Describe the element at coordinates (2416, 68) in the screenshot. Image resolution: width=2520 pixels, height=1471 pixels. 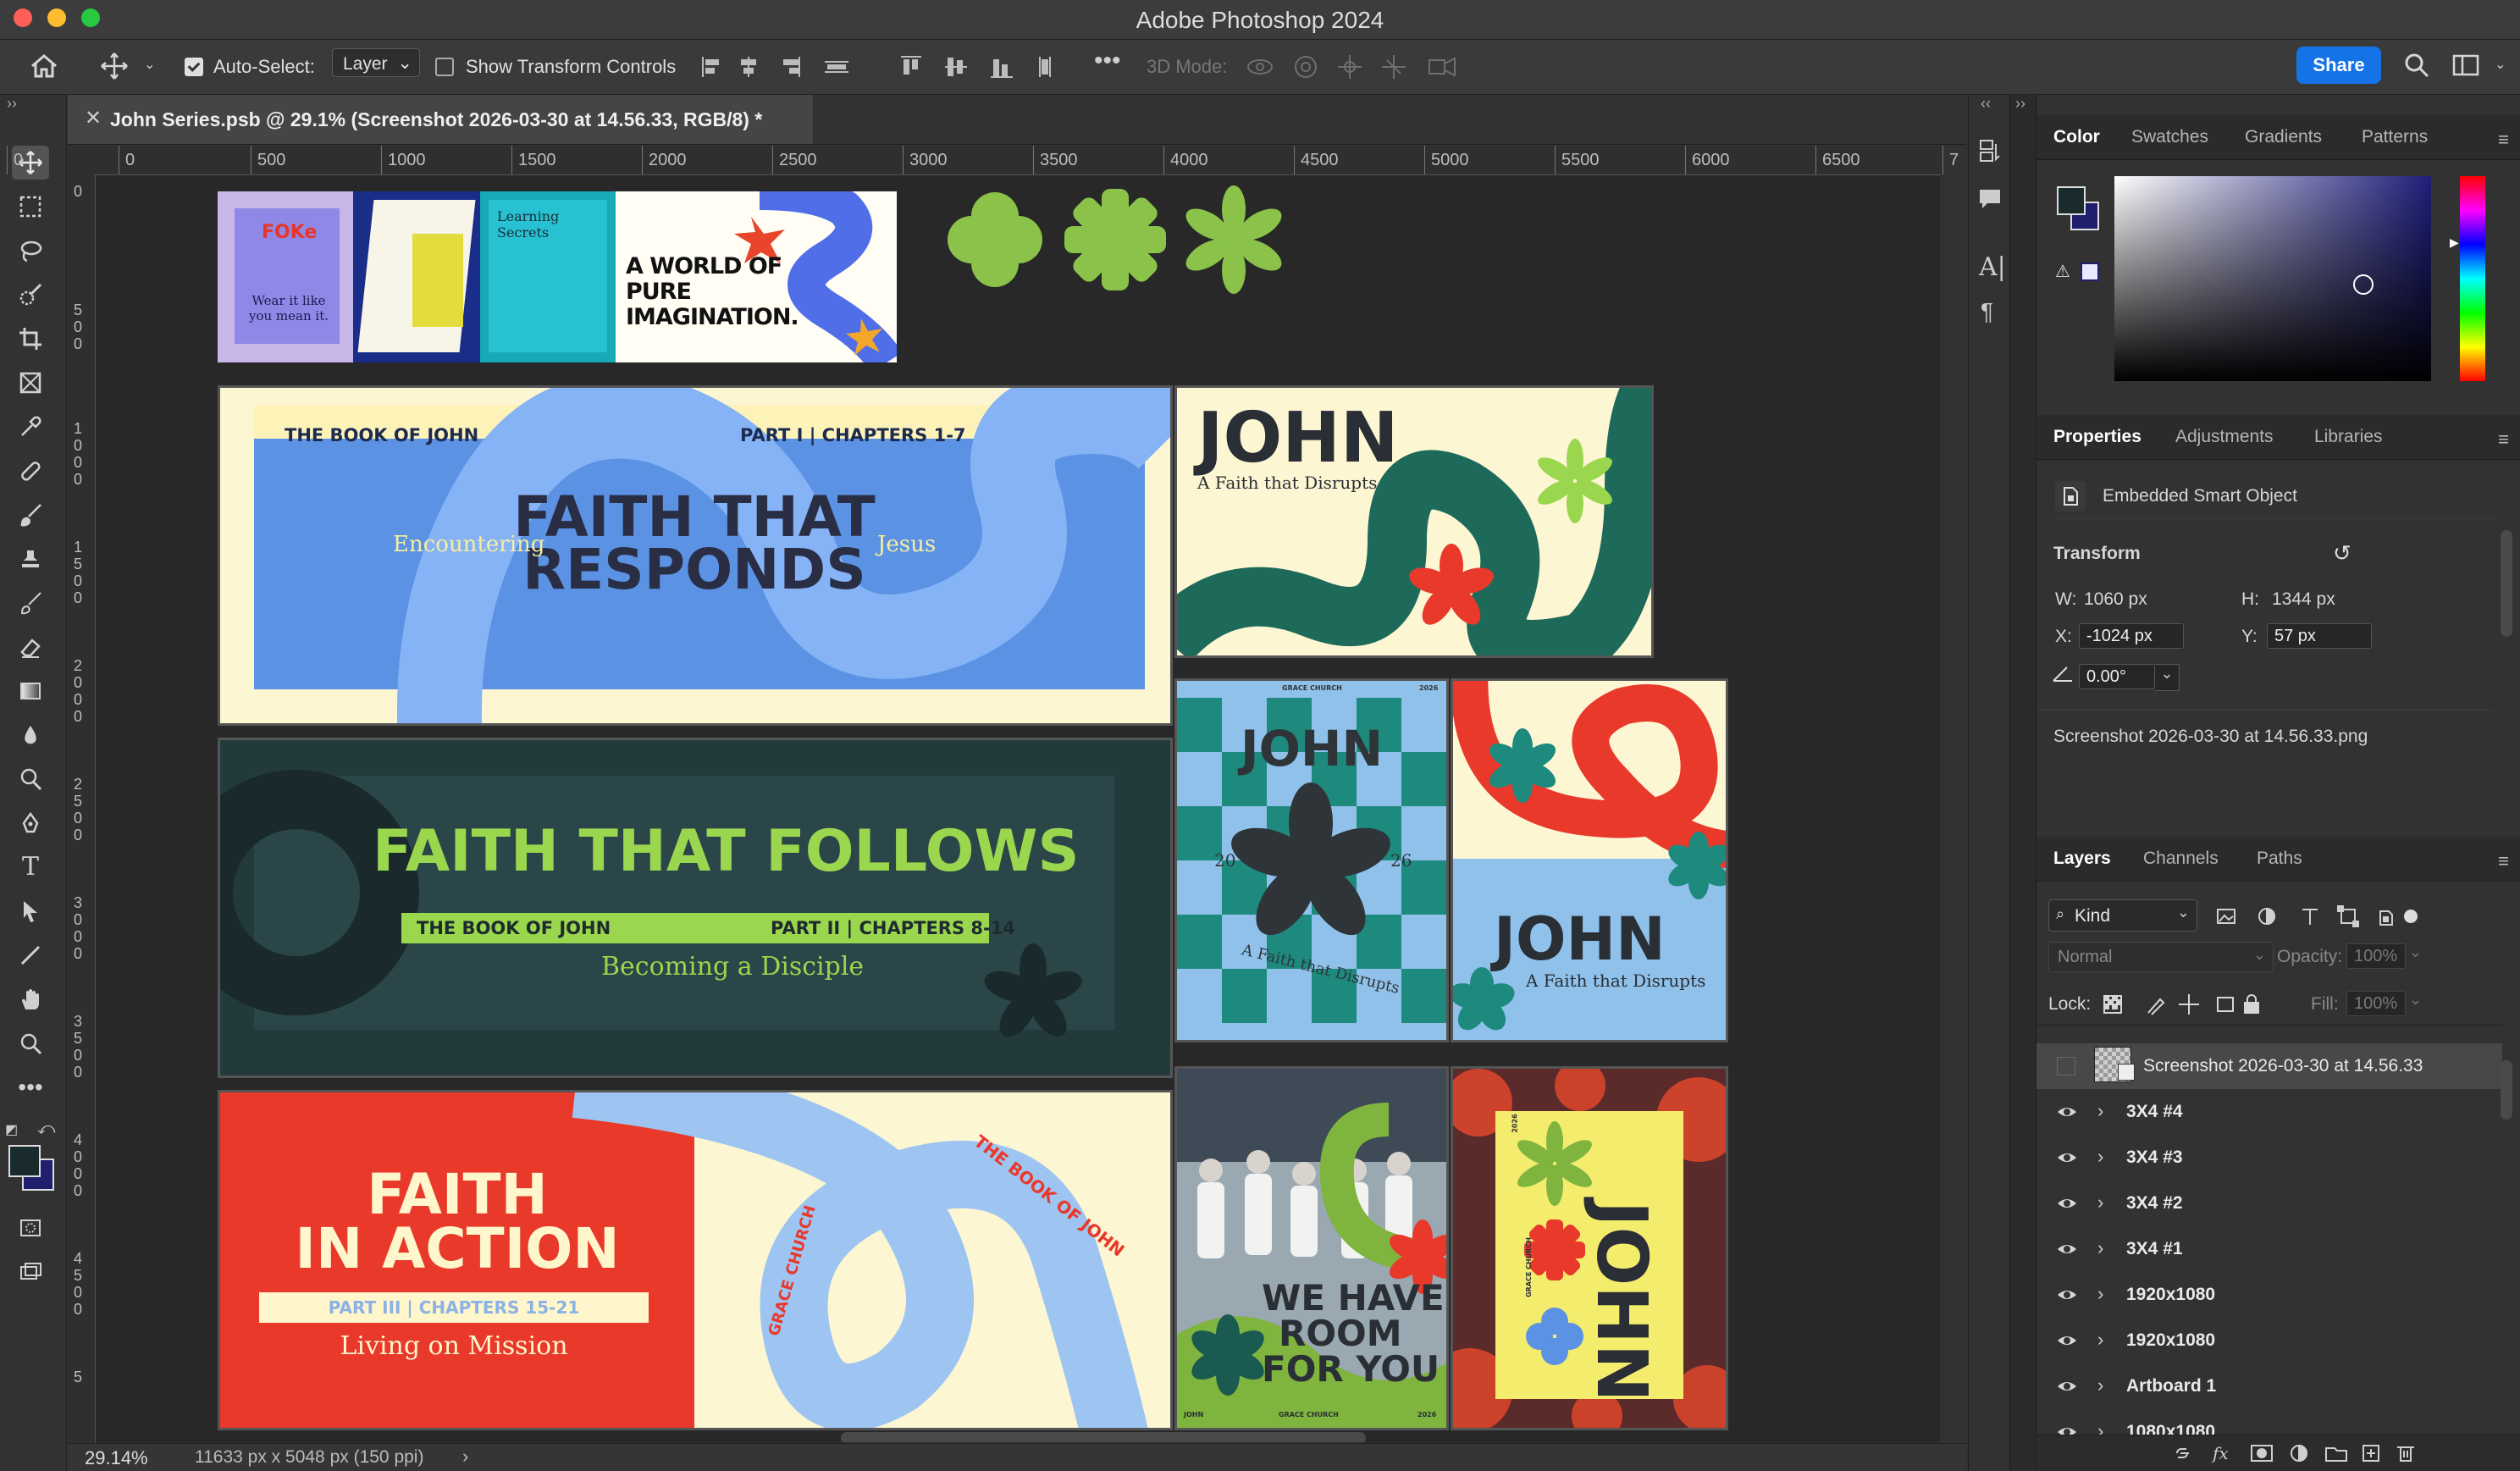
I see `search-icon` at that location.